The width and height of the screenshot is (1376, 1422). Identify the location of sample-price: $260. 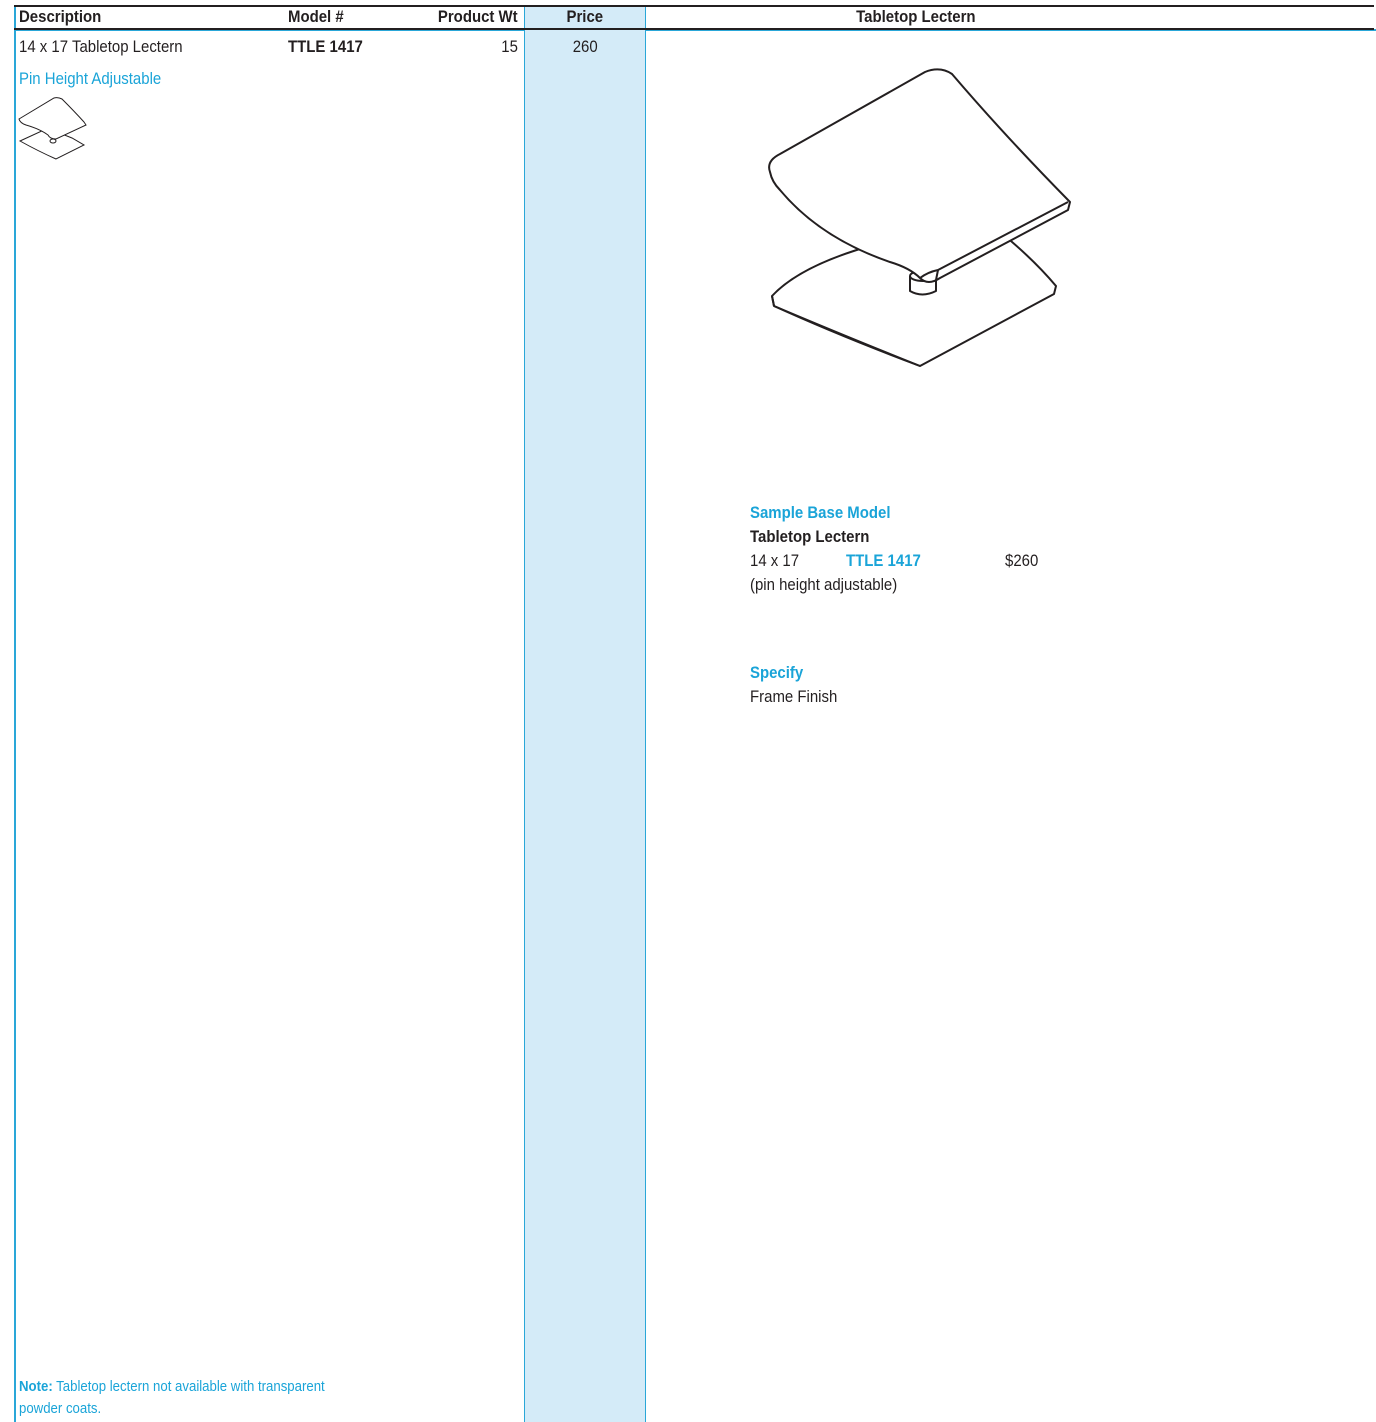
(1022, 560).